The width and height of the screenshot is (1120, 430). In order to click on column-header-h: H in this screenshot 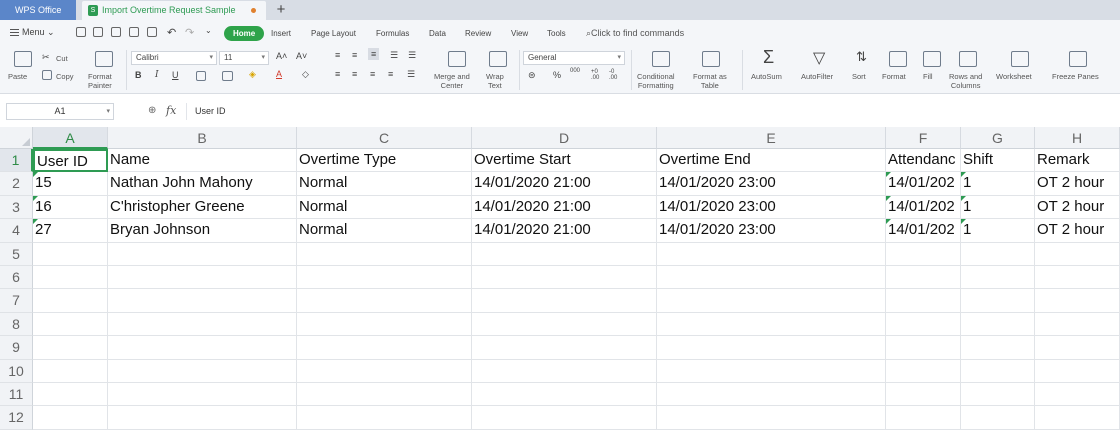, I will do `click(1077, 138)`.